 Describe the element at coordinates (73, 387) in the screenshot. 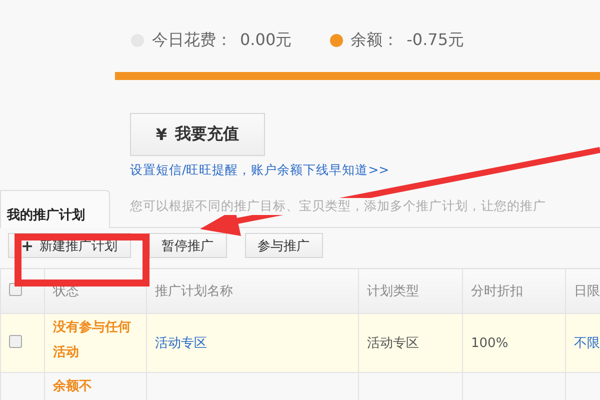

I see `status-text: 余额不` at that location.